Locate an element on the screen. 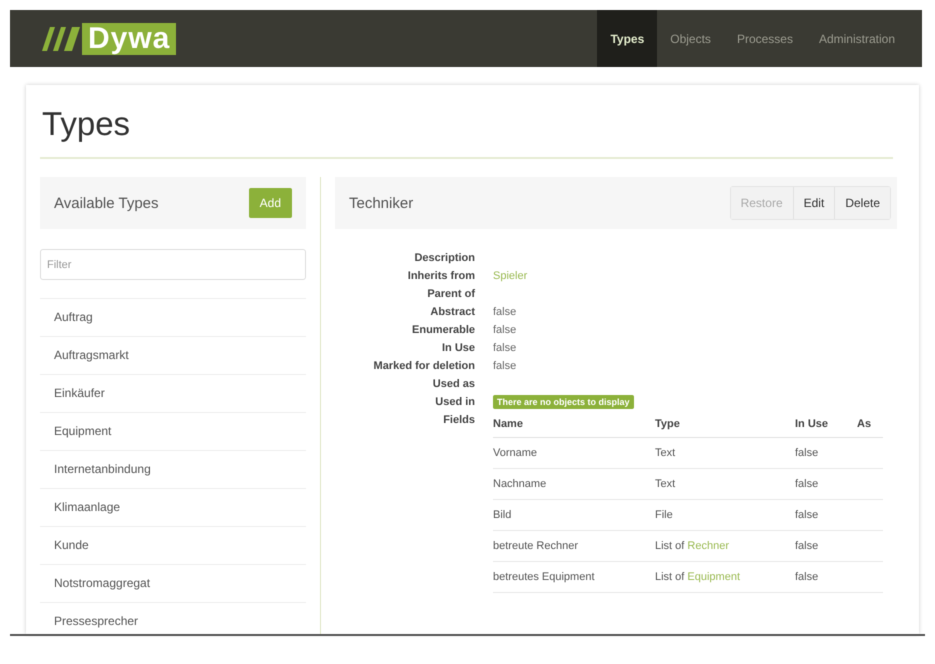  property-label: Parent of is located at coordinates (450, 294).